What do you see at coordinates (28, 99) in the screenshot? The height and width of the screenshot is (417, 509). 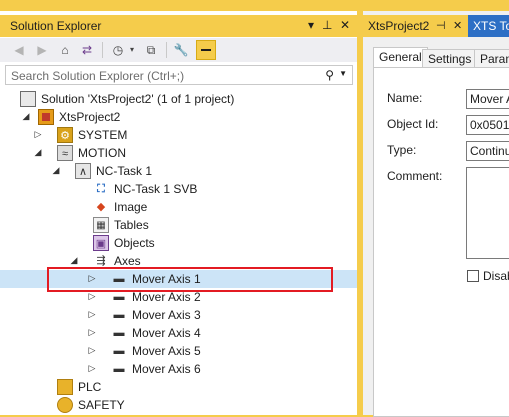 I see `solution-icon` at bounding box center [28, 99].